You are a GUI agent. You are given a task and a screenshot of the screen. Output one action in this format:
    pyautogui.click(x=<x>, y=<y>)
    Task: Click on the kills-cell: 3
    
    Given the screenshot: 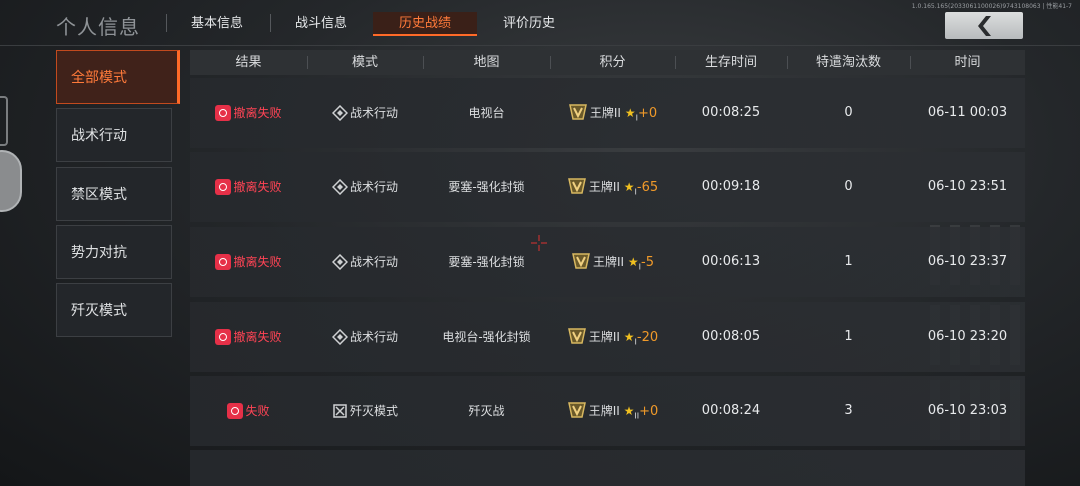 What is the action you would take?
    pyautogui.click(x=848, y=410)
    